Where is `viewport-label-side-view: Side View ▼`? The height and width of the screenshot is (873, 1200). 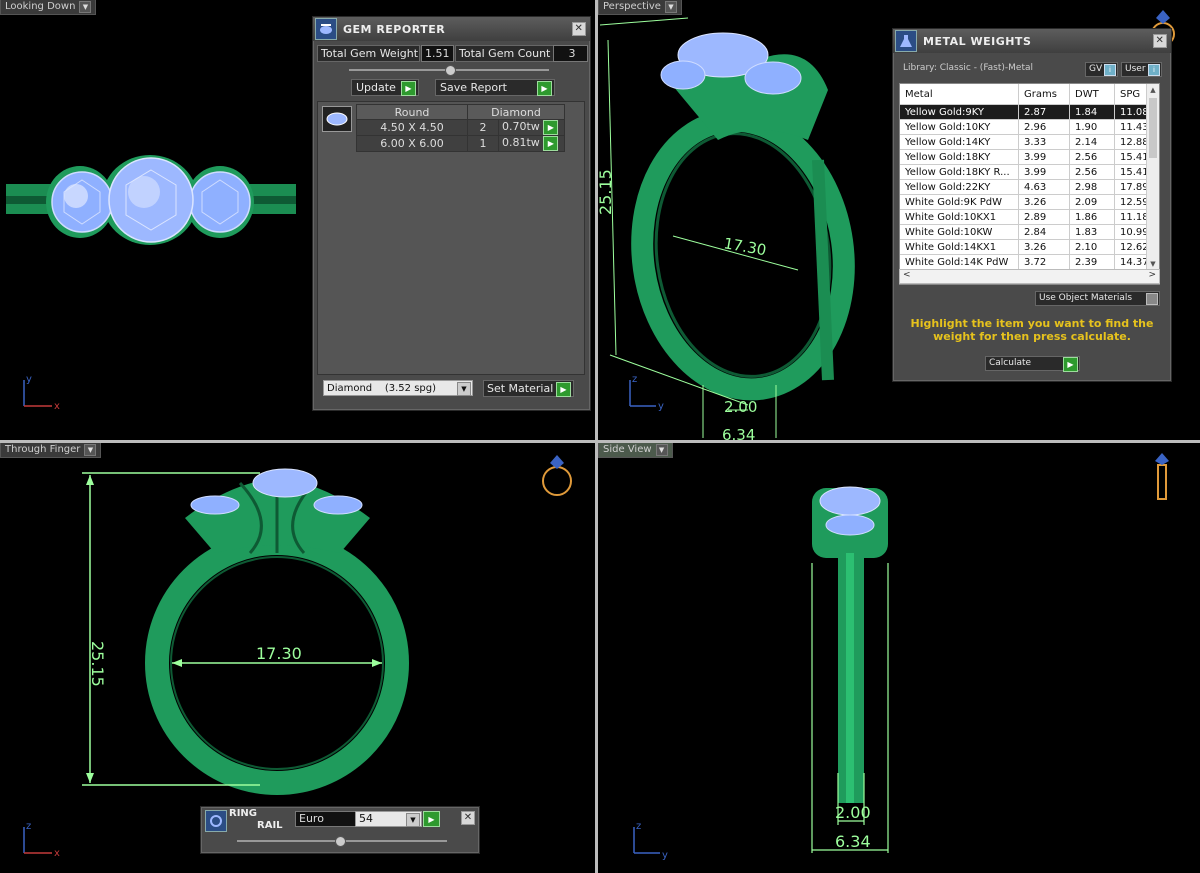
viewport-label-side-view: Side View ▼ is located at coordinates (635, 450).